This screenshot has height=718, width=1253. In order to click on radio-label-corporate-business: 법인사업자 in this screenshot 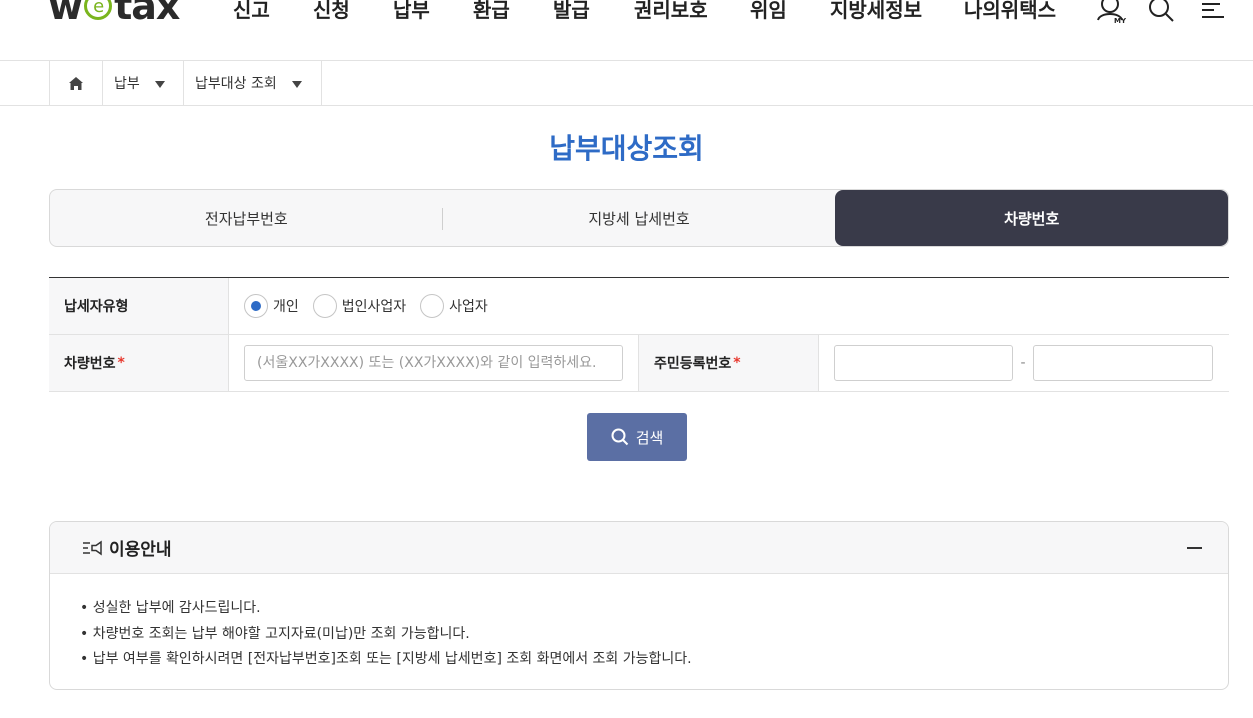, I will do `click(374, 306)`.